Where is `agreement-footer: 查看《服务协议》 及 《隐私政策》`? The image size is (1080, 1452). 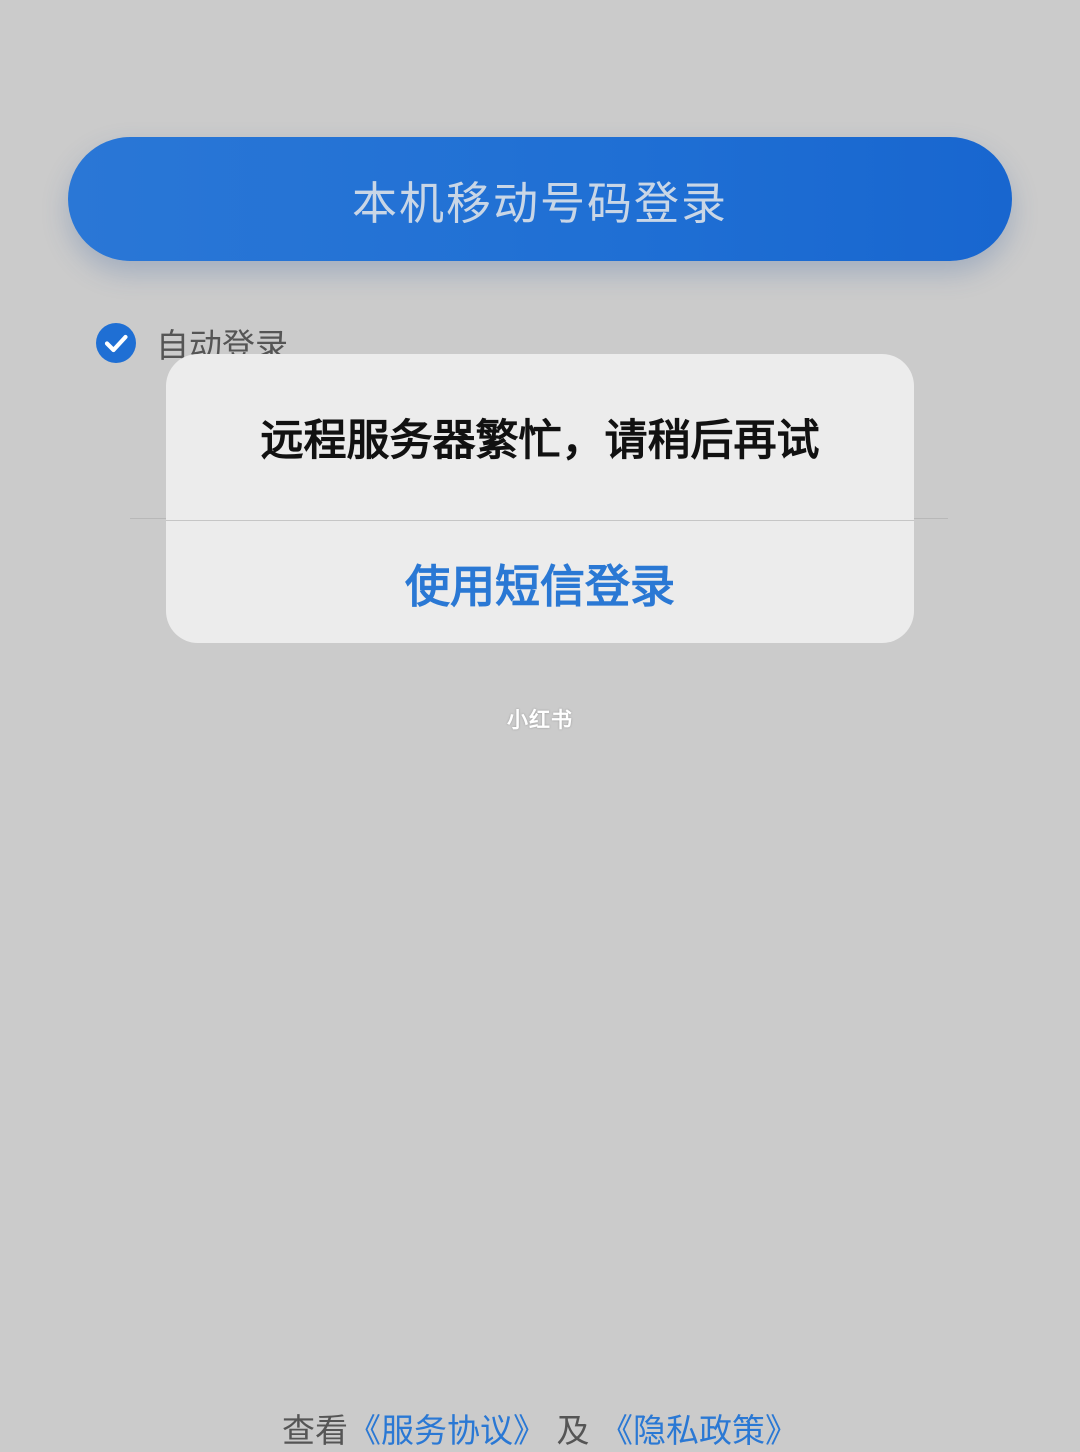
agreement-footer: 查看《服务协议》 及 《隐私政策》 is located at coordinates (540, 1428).